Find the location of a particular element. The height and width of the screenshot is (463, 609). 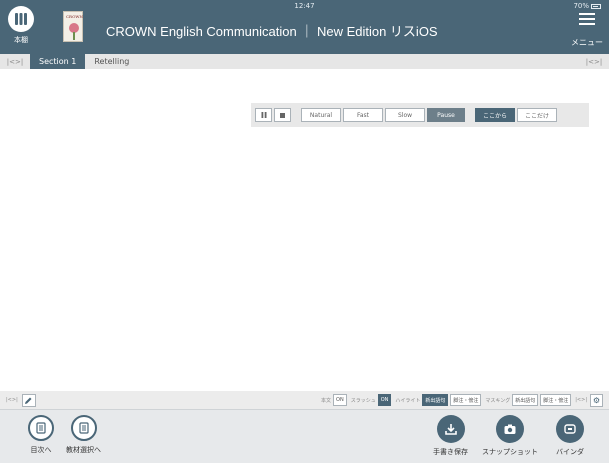

snapshot-label: スナップショット is located at coordinates (510, 452).